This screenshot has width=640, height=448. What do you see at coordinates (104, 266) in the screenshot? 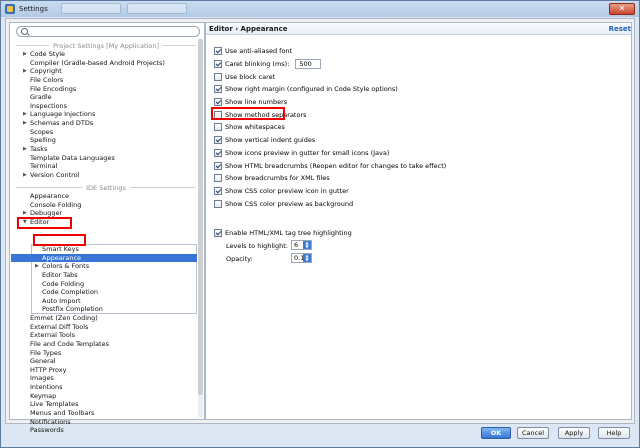
I see `tree-item: ▶ Colors & Fonts` at bounding box center [104, 266].